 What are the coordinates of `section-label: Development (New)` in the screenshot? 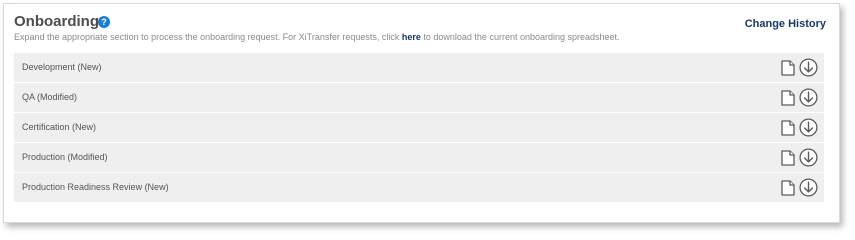 It's located at (62, 67).